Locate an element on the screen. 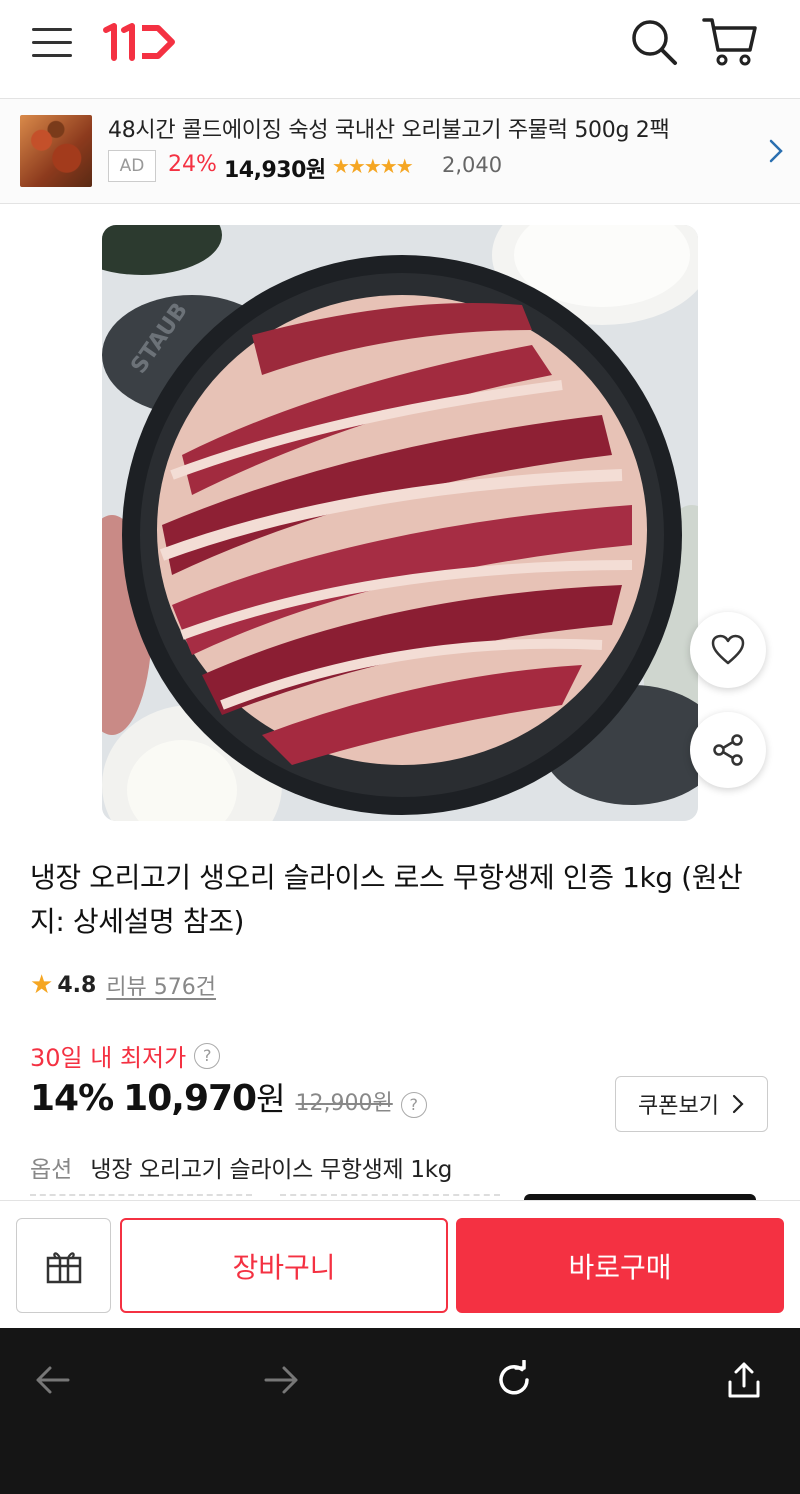 The image size is (800, 1494). price-row: 14% 10,970 원 12,900원 ? is located at coordinates (228, 1097).